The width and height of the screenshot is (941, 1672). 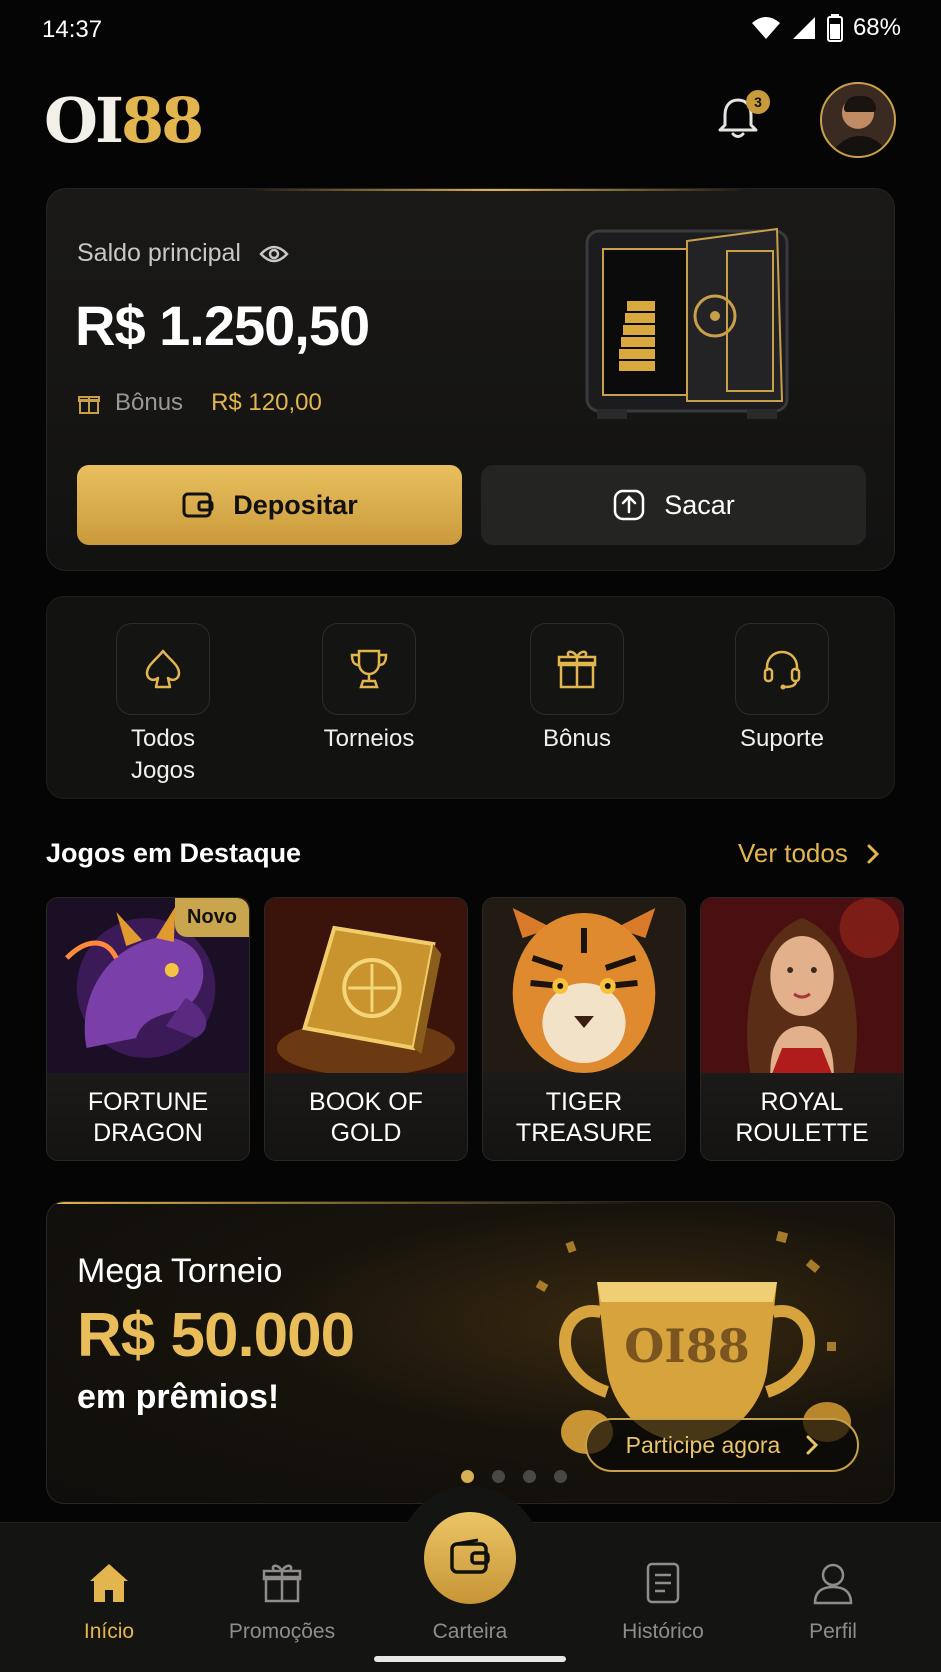 I want to click on quick-action-bonus: Bônus, so click(x=577, y=689).